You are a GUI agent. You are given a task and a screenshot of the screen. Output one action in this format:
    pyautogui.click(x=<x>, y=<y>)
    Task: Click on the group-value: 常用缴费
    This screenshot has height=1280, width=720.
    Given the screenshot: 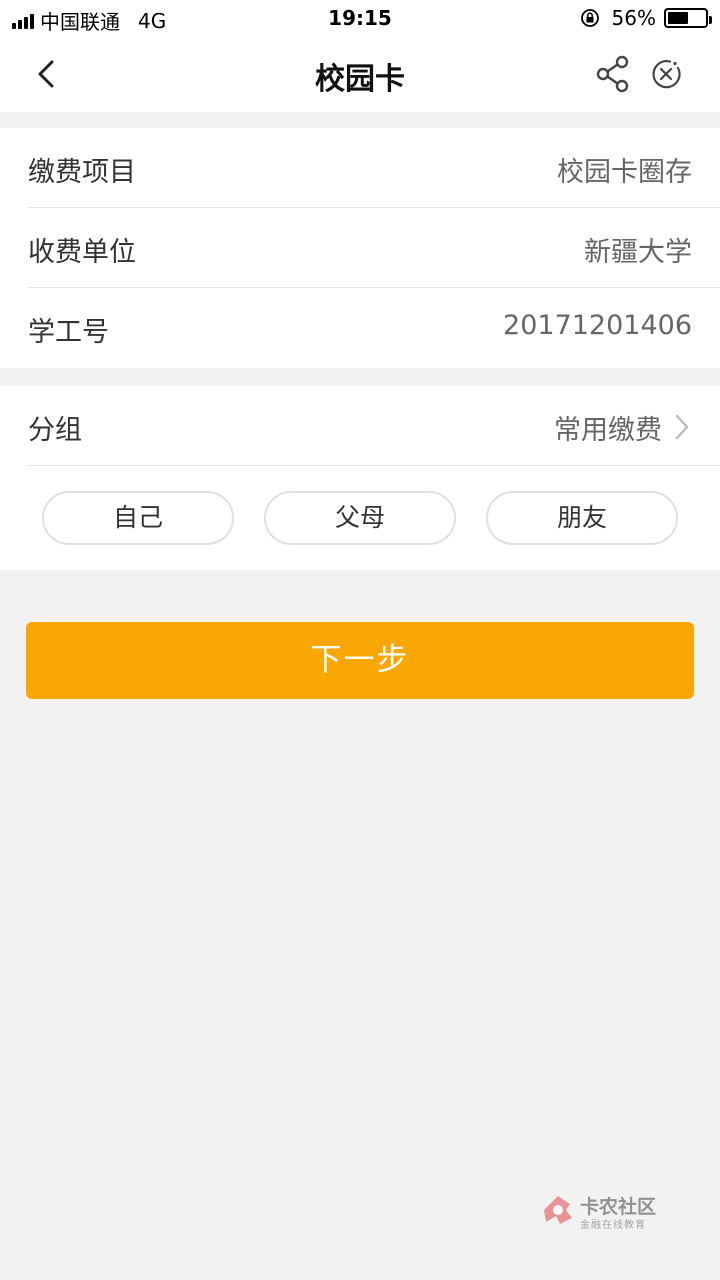 What is the action you would take?
    pyautogui.click(x=608, y=430)
    